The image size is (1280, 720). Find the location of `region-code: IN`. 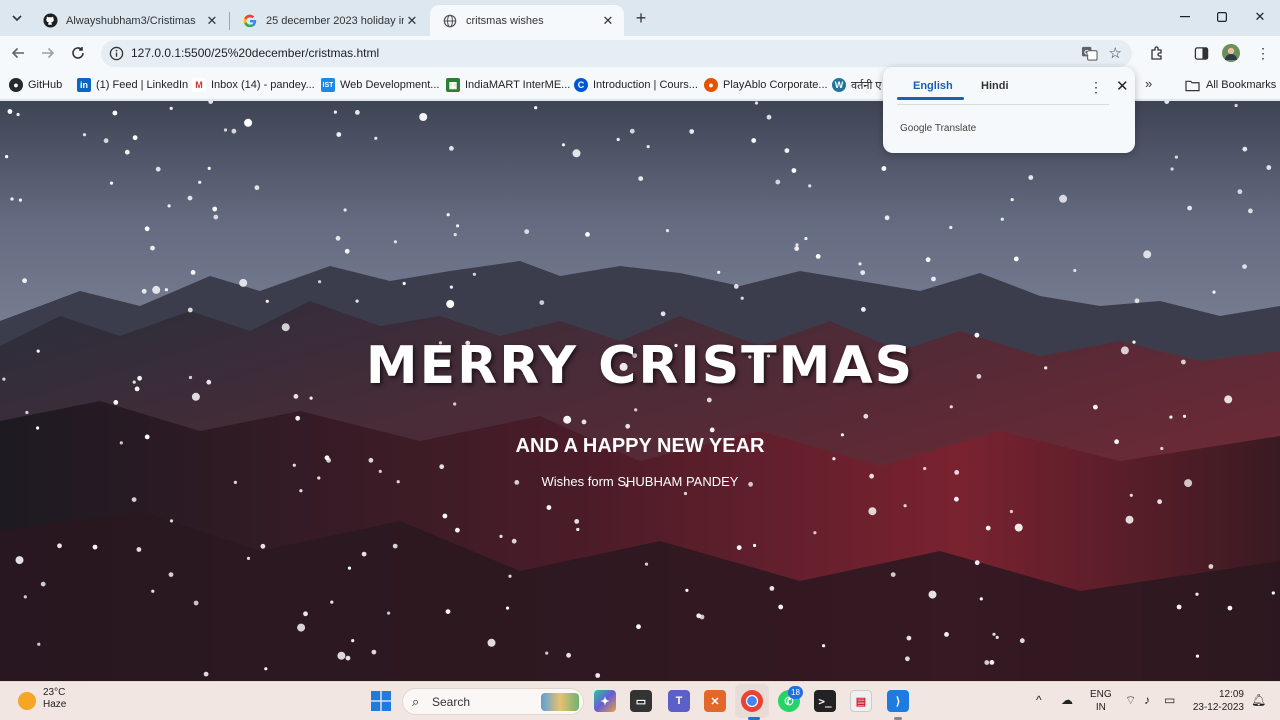

region-code: IN is located at coordinates (1100, 707).